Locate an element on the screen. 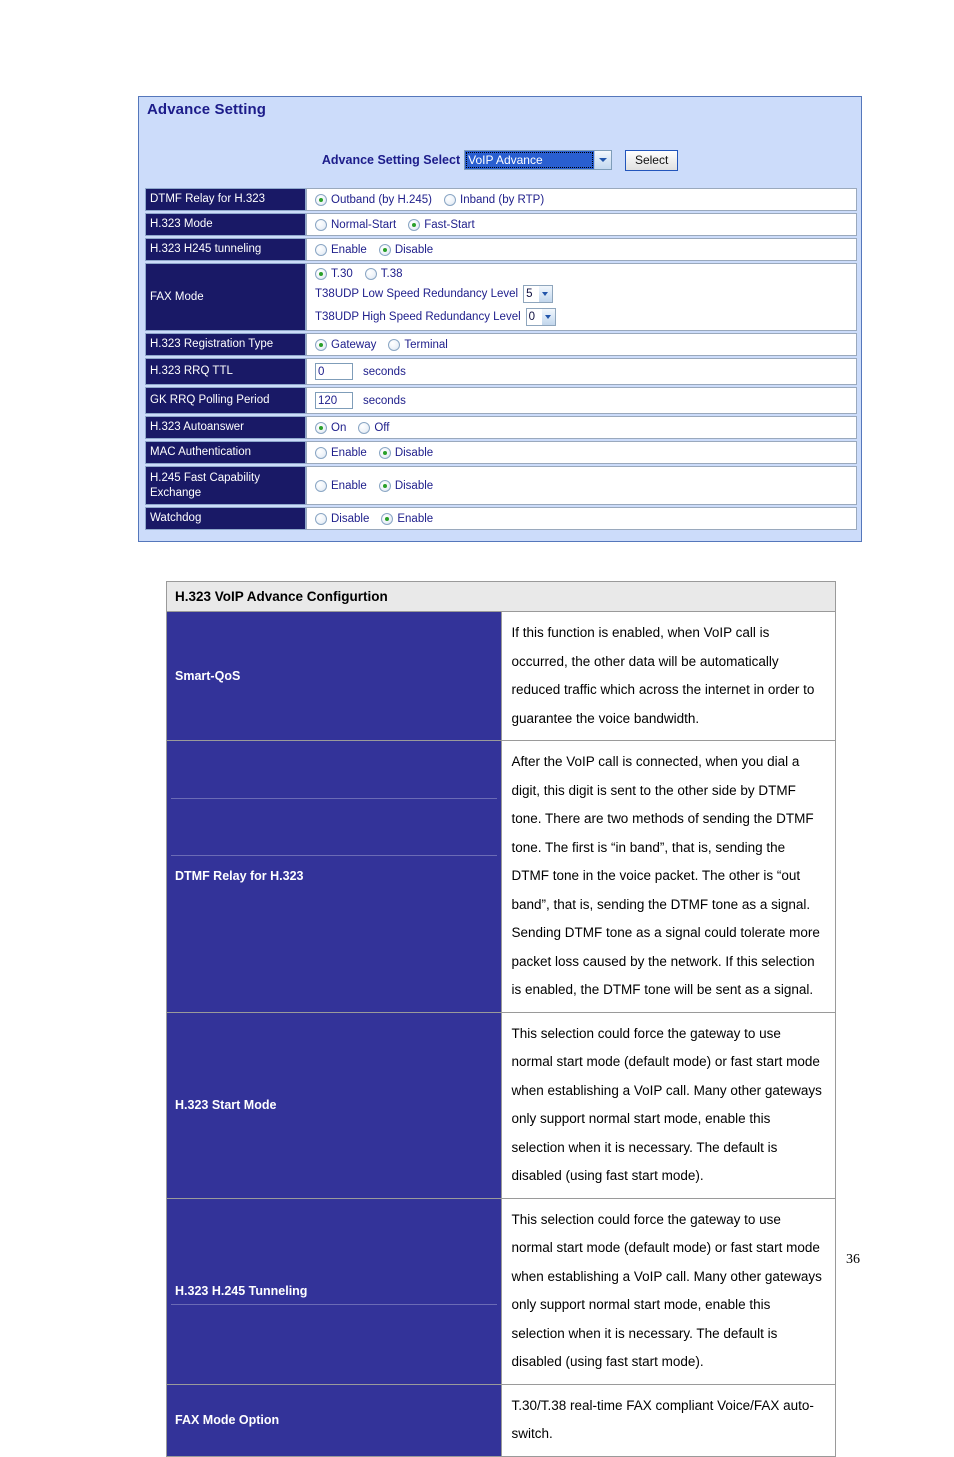 The image size is (954, 1457). seconds-unit-label: seconds is located at coordinates (384, 400).